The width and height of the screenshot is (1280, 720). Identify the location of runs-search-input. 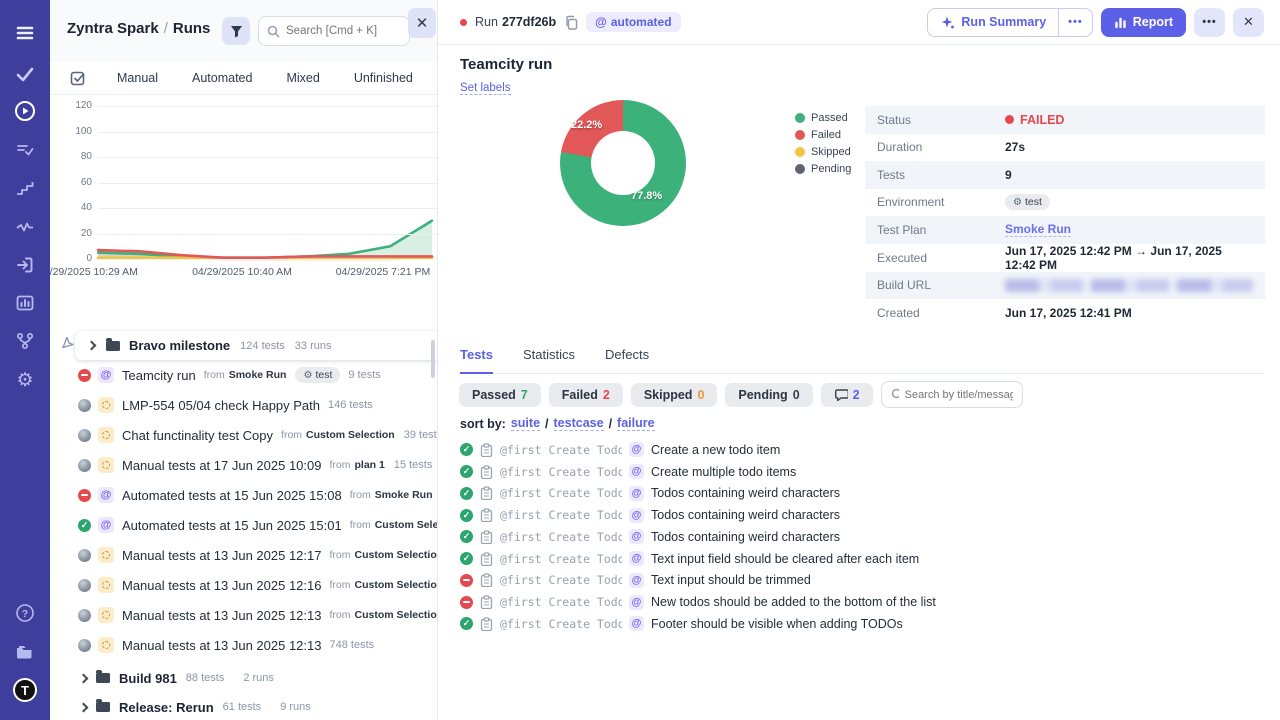
(341, 31).